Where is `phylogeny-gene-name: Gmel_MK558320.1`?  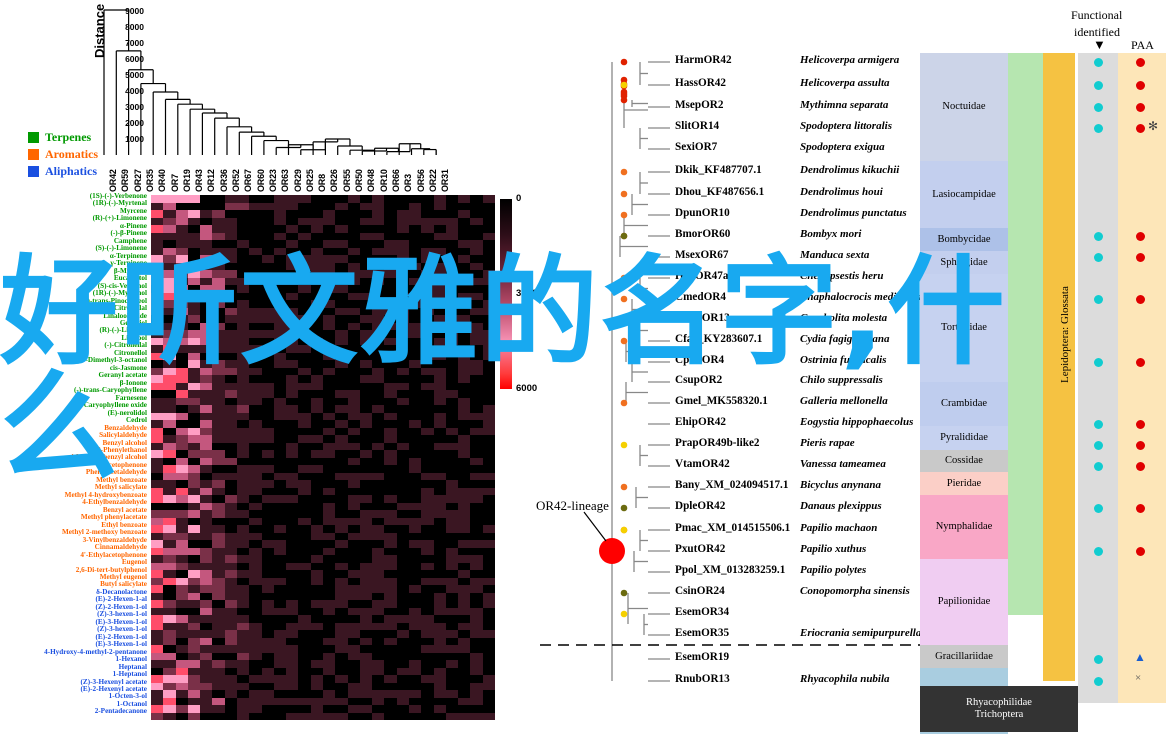
phylogeny-gene-name: Gmel_MK558320.1 is located at coordinates (721, 401).